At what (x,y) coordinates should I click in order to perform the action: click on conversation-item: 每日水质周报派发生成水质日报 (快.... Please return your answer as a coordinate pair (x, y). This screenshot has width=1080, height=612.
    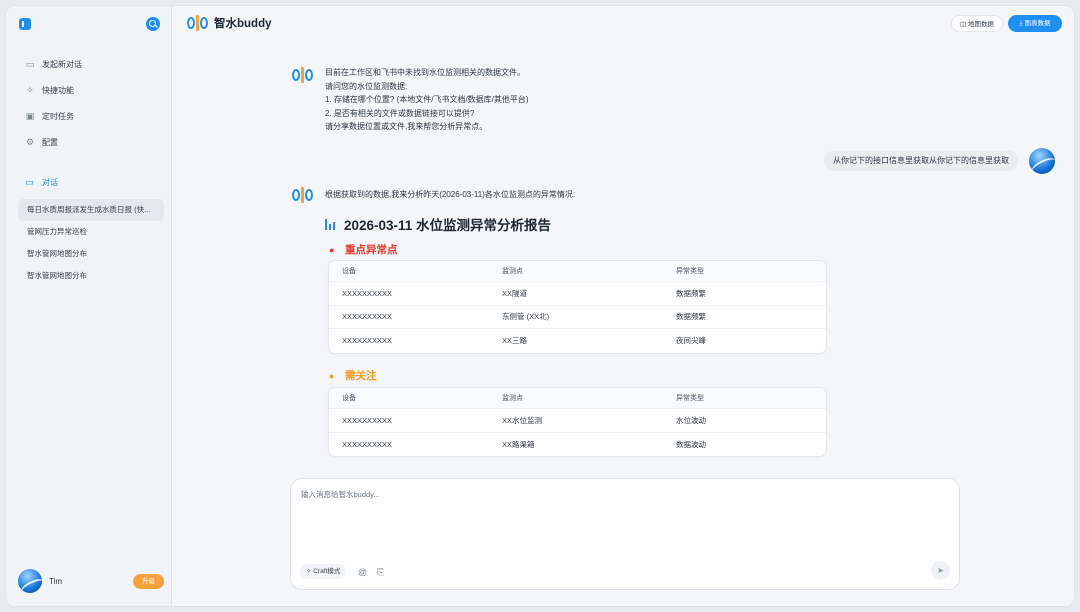
    Looking at the image, I should click on (91, 210).